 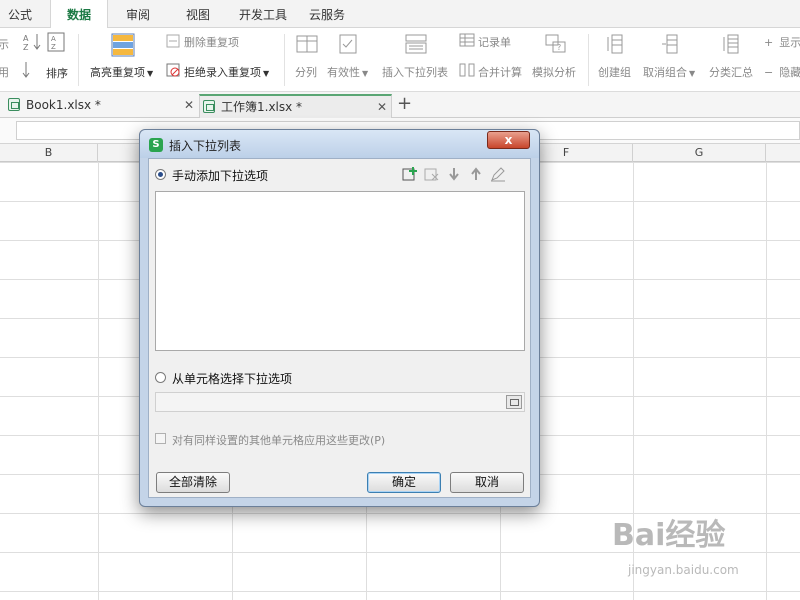 What do you see at coordinates (347, 72) in the screenshot?
I see `validity-button: 有效性 ▼` at bounding box center [347, 72].